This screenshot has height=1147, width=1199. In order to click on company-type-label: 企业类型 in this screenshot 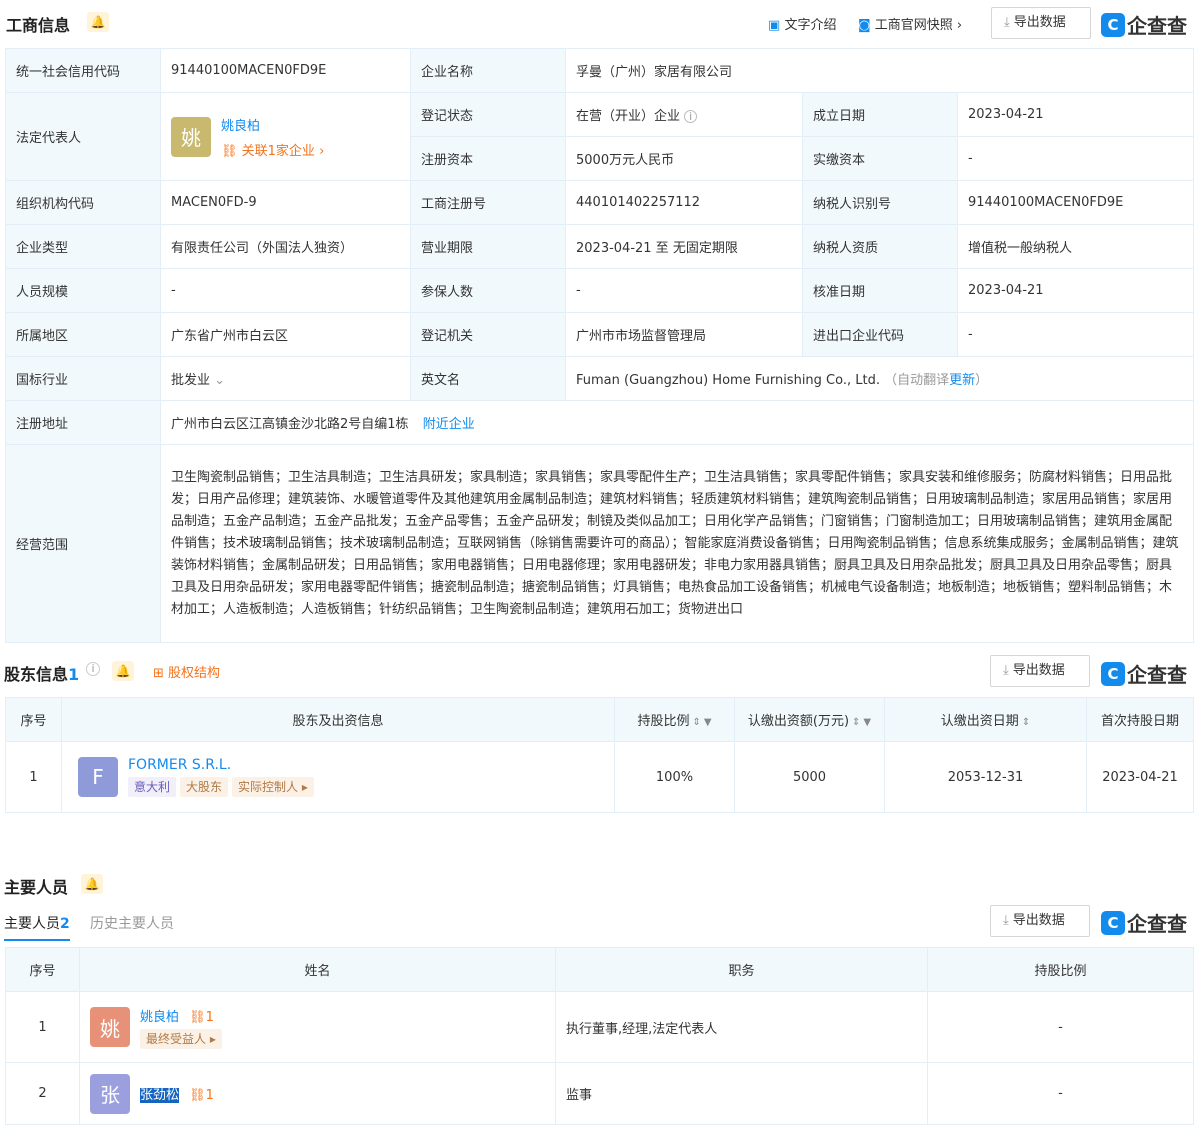, I will do `click(83, 246)`.